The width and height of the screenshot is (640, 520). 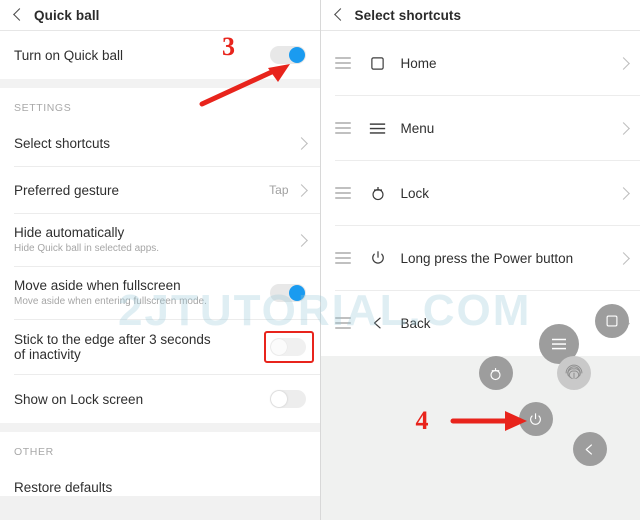 What do you see at coordinates (418, 63) in the screenshot?
I see `shortcut-label: Home` at bounding box center [418, 63].